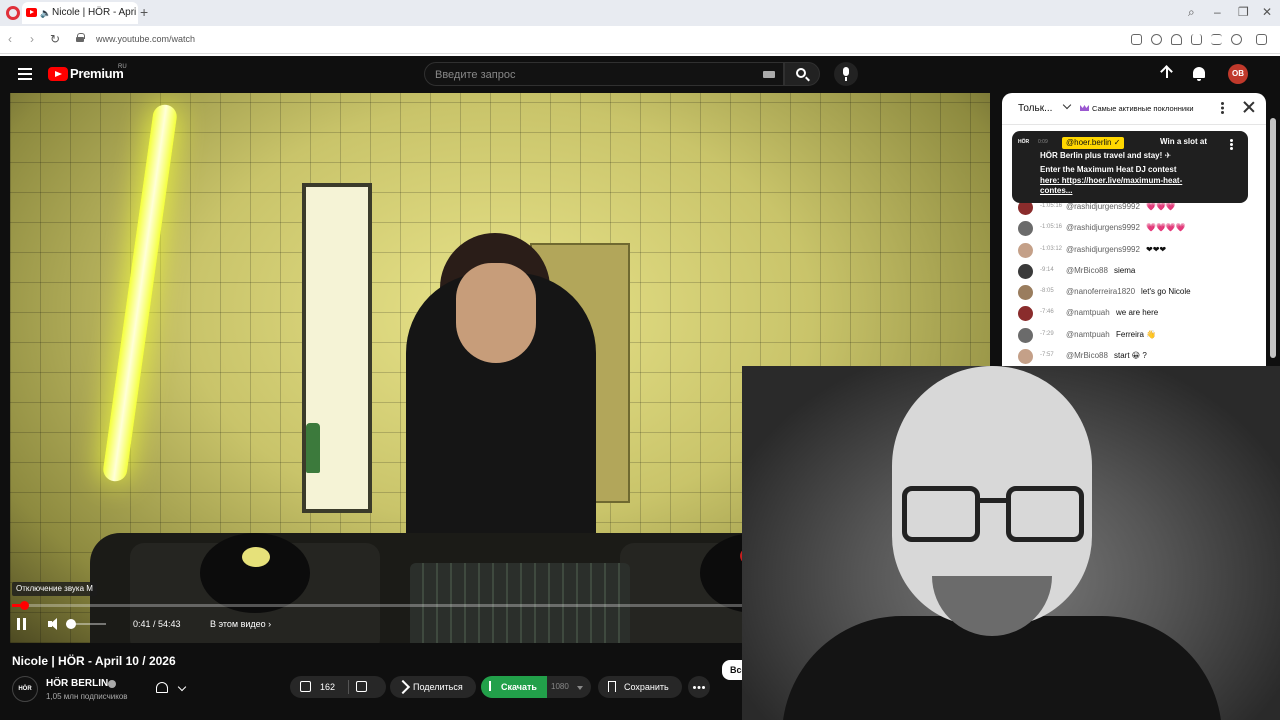  I want to click on chat-message-text: Ferreira 👋, so click(1136, 334).